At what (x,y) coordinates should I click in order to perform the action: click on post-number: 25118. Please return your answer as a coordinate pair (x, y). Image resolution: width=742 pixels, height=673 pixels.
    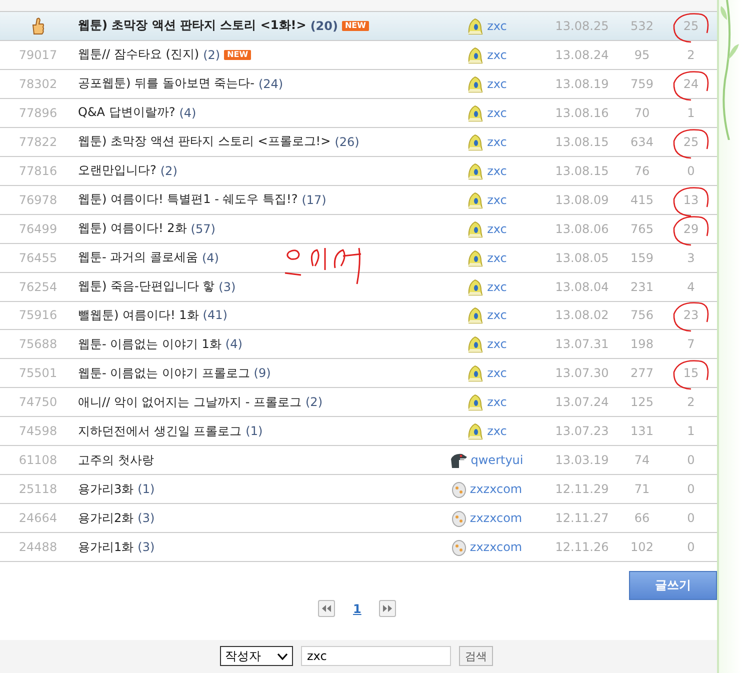
    Looking at the image, I should click on (38, 489).